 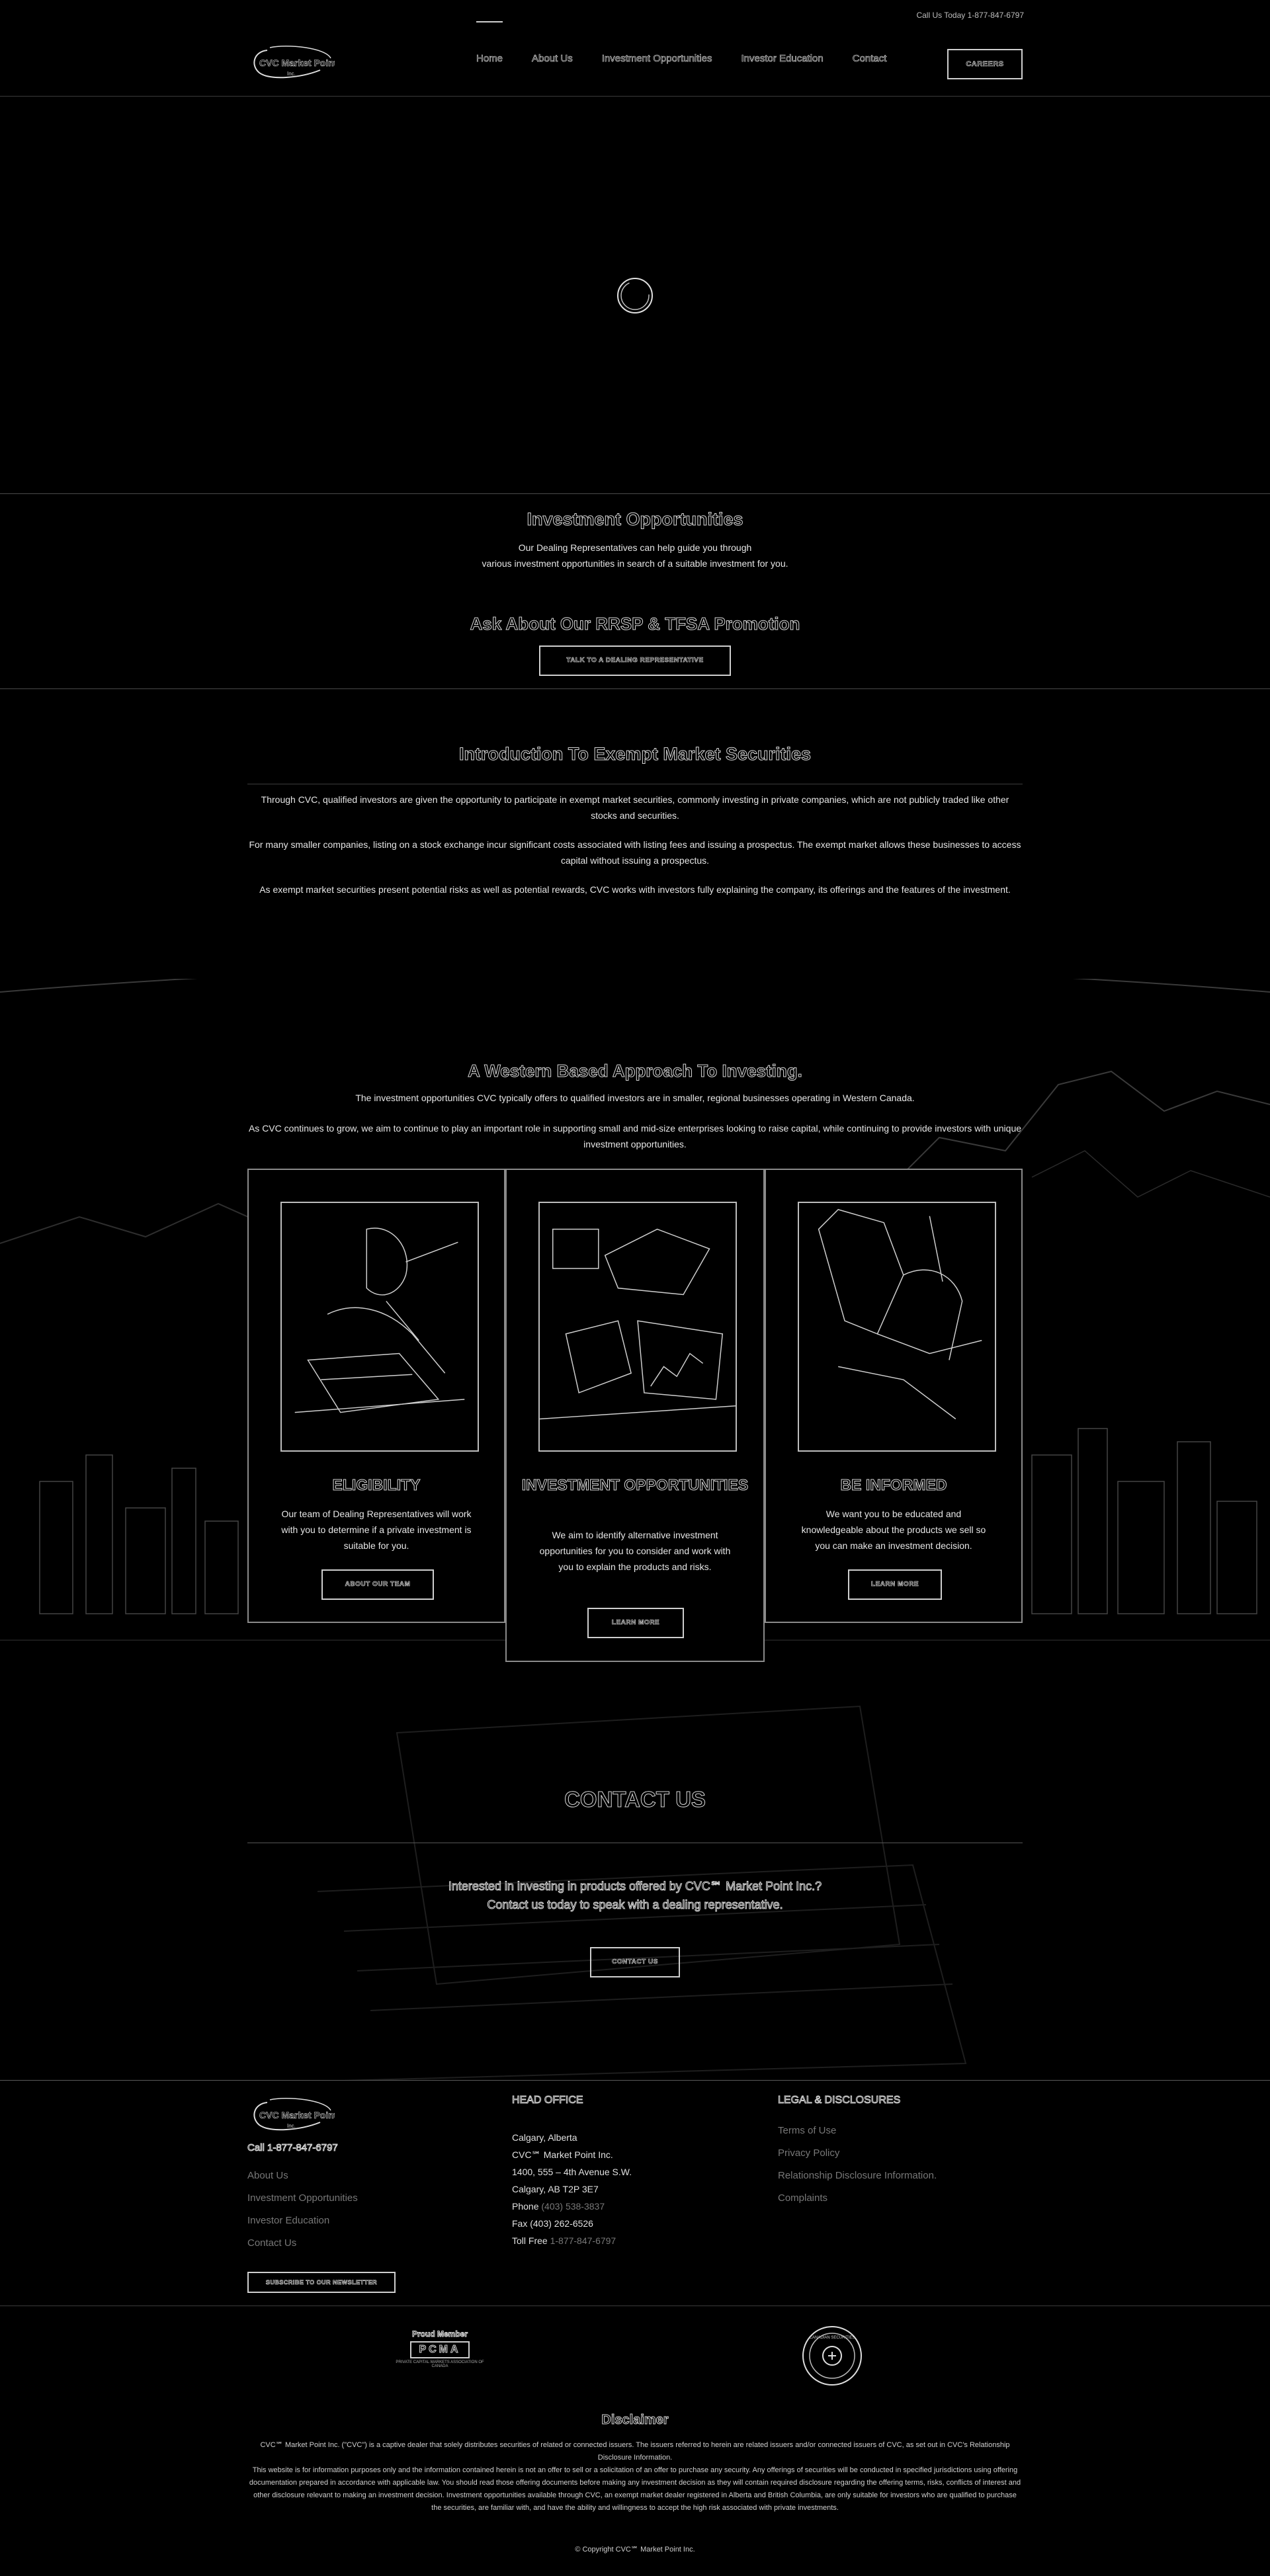 What do you see at coordinates (635, 2550) in the screenshot?
I see `copyright: © Copyright CVC℠ Market Point Inc.` at bounding box center [635, 2550].